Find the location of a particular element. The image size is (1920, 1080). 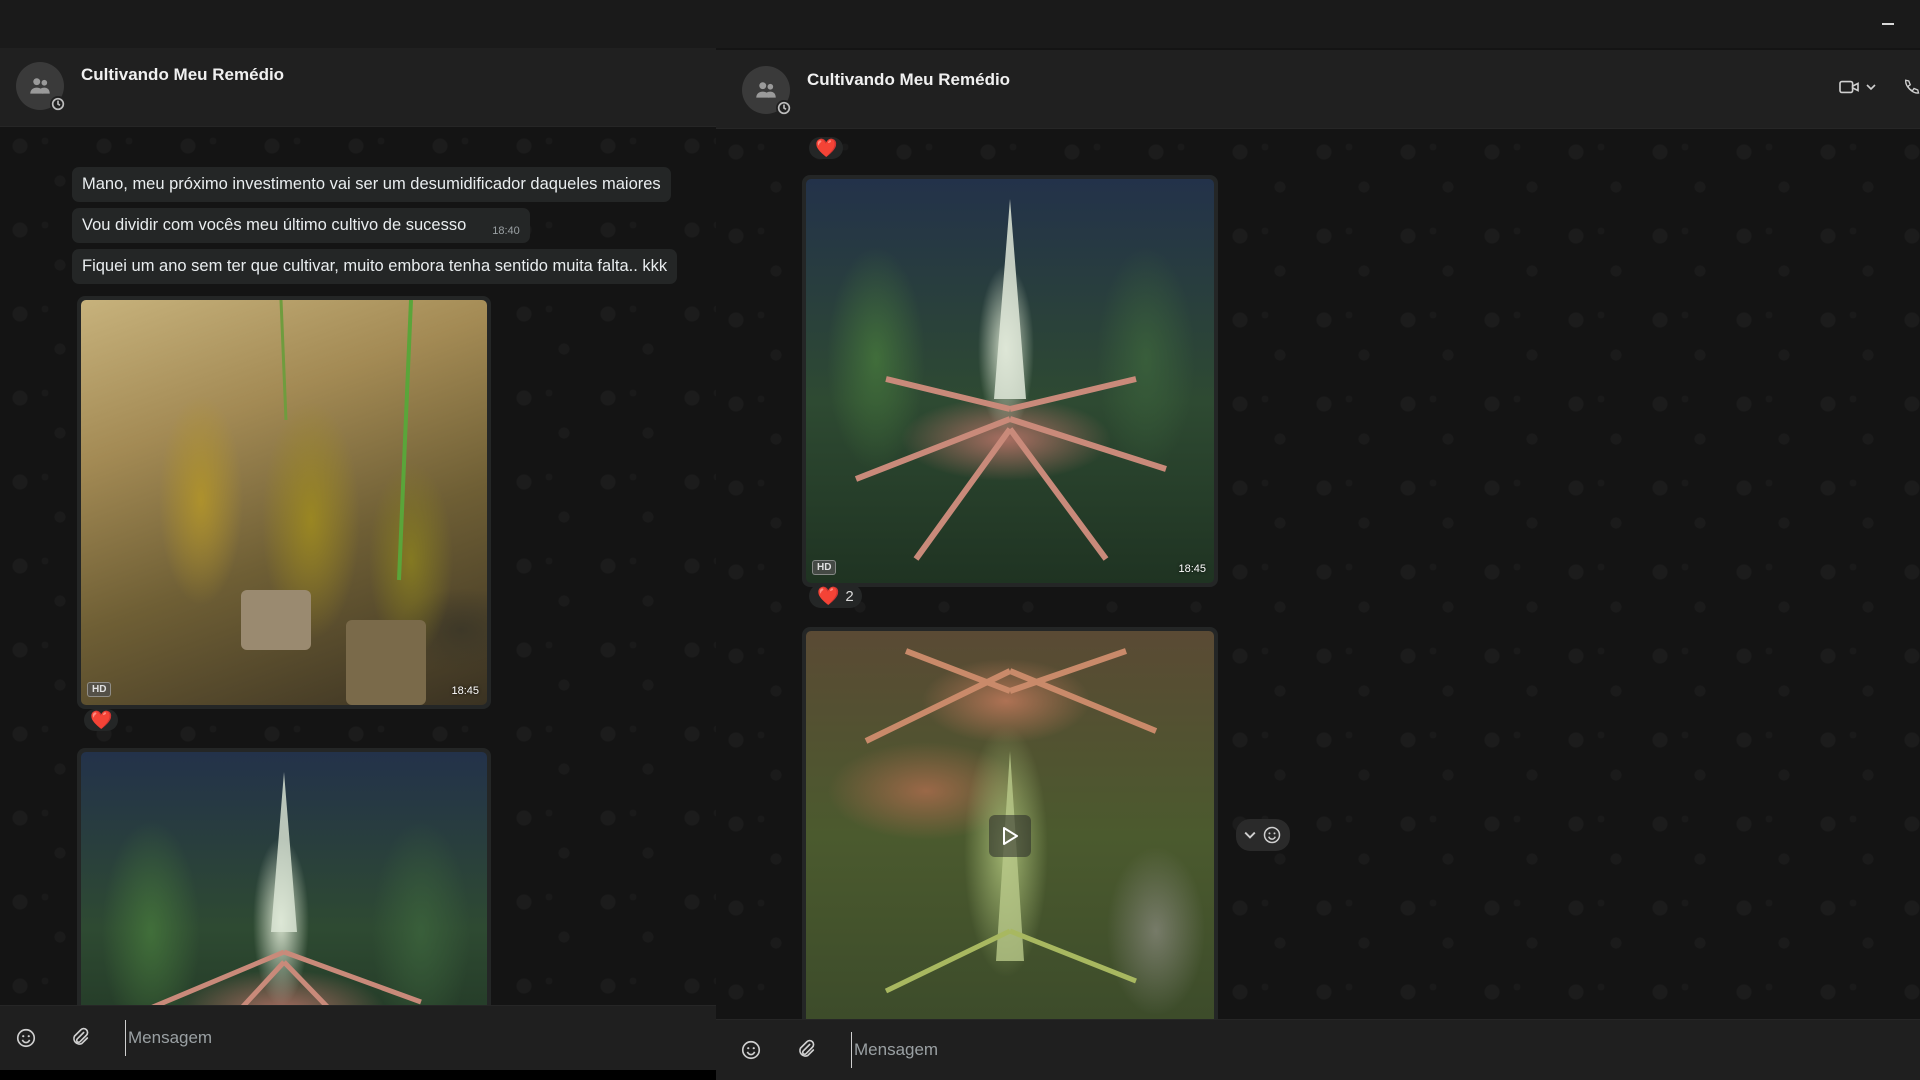

reaction-badge: ❤️ 2 is located at coordinates (835, 596).